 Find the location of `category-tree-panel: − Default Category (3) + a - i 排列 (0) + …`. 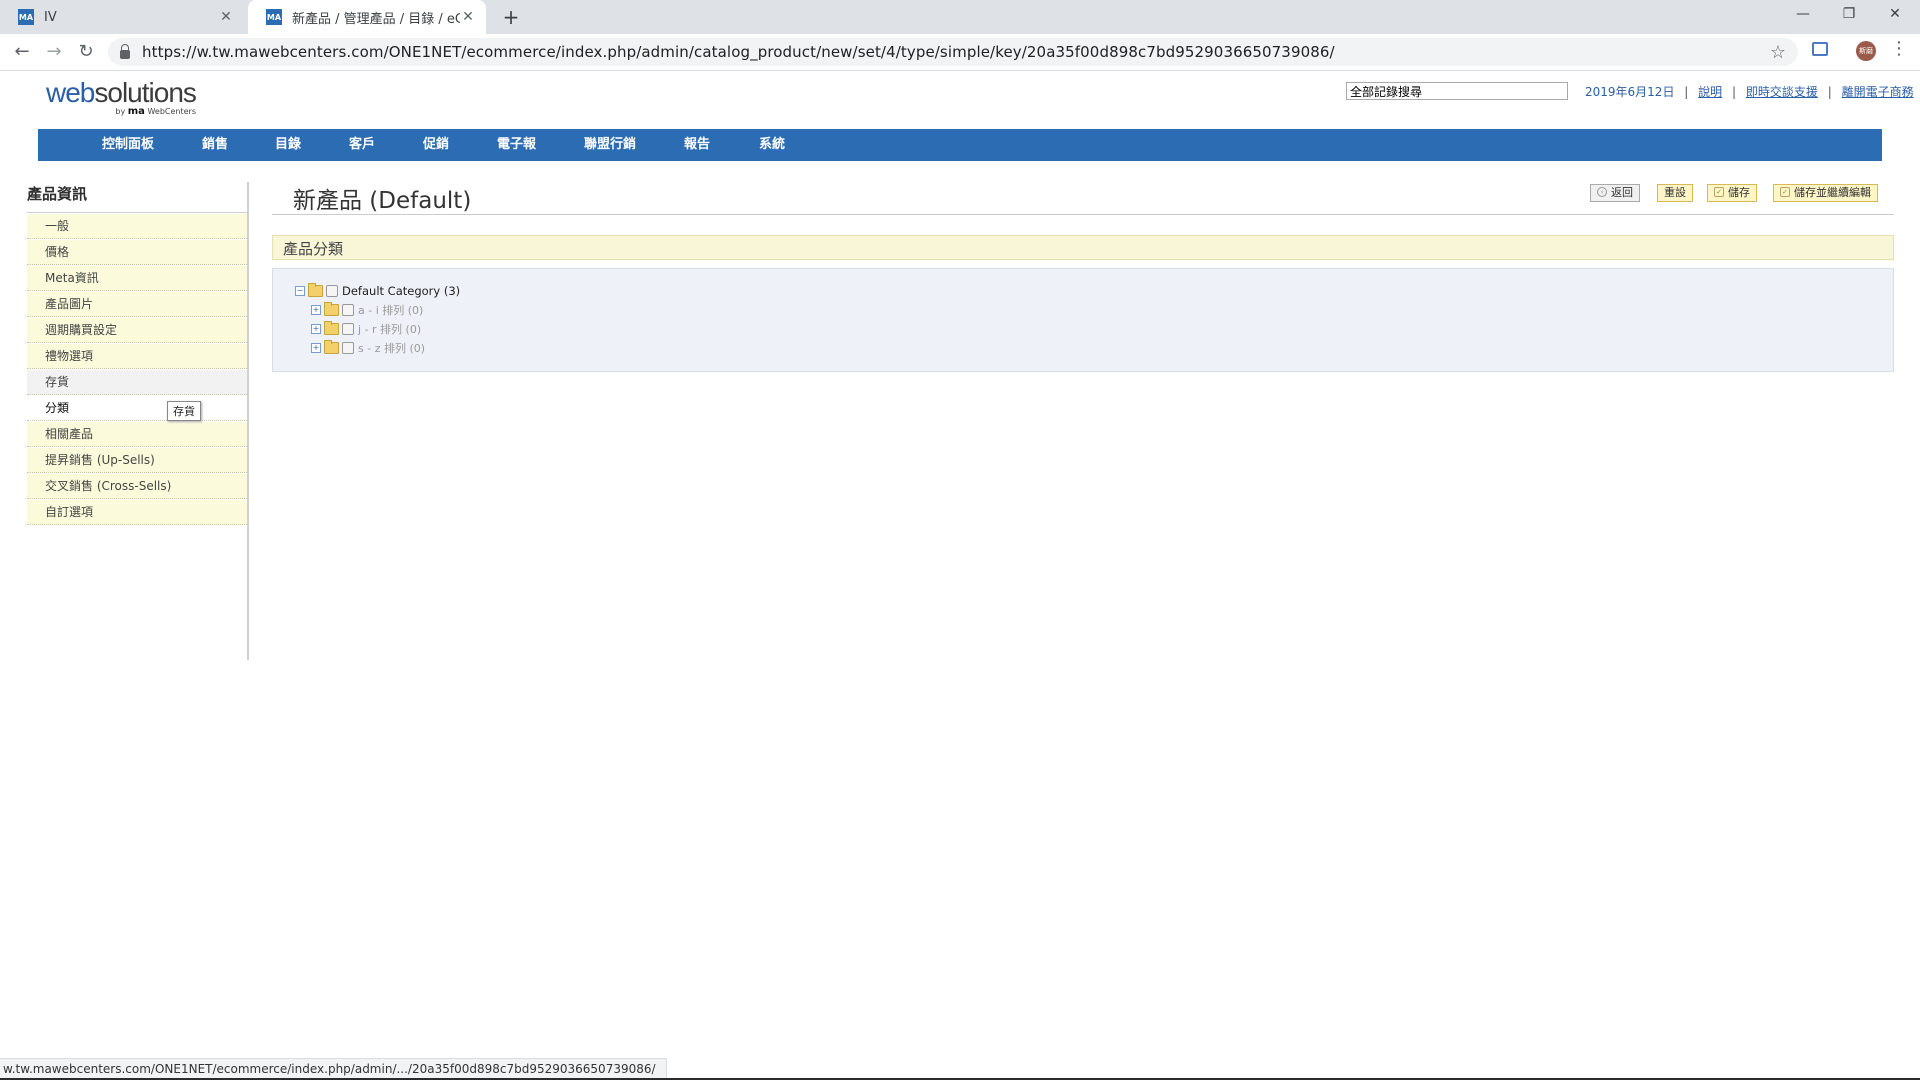

category-tree-panel: − Default Category (3) + a - i 排列 (0) + … is located at coordinates (1083, 320).